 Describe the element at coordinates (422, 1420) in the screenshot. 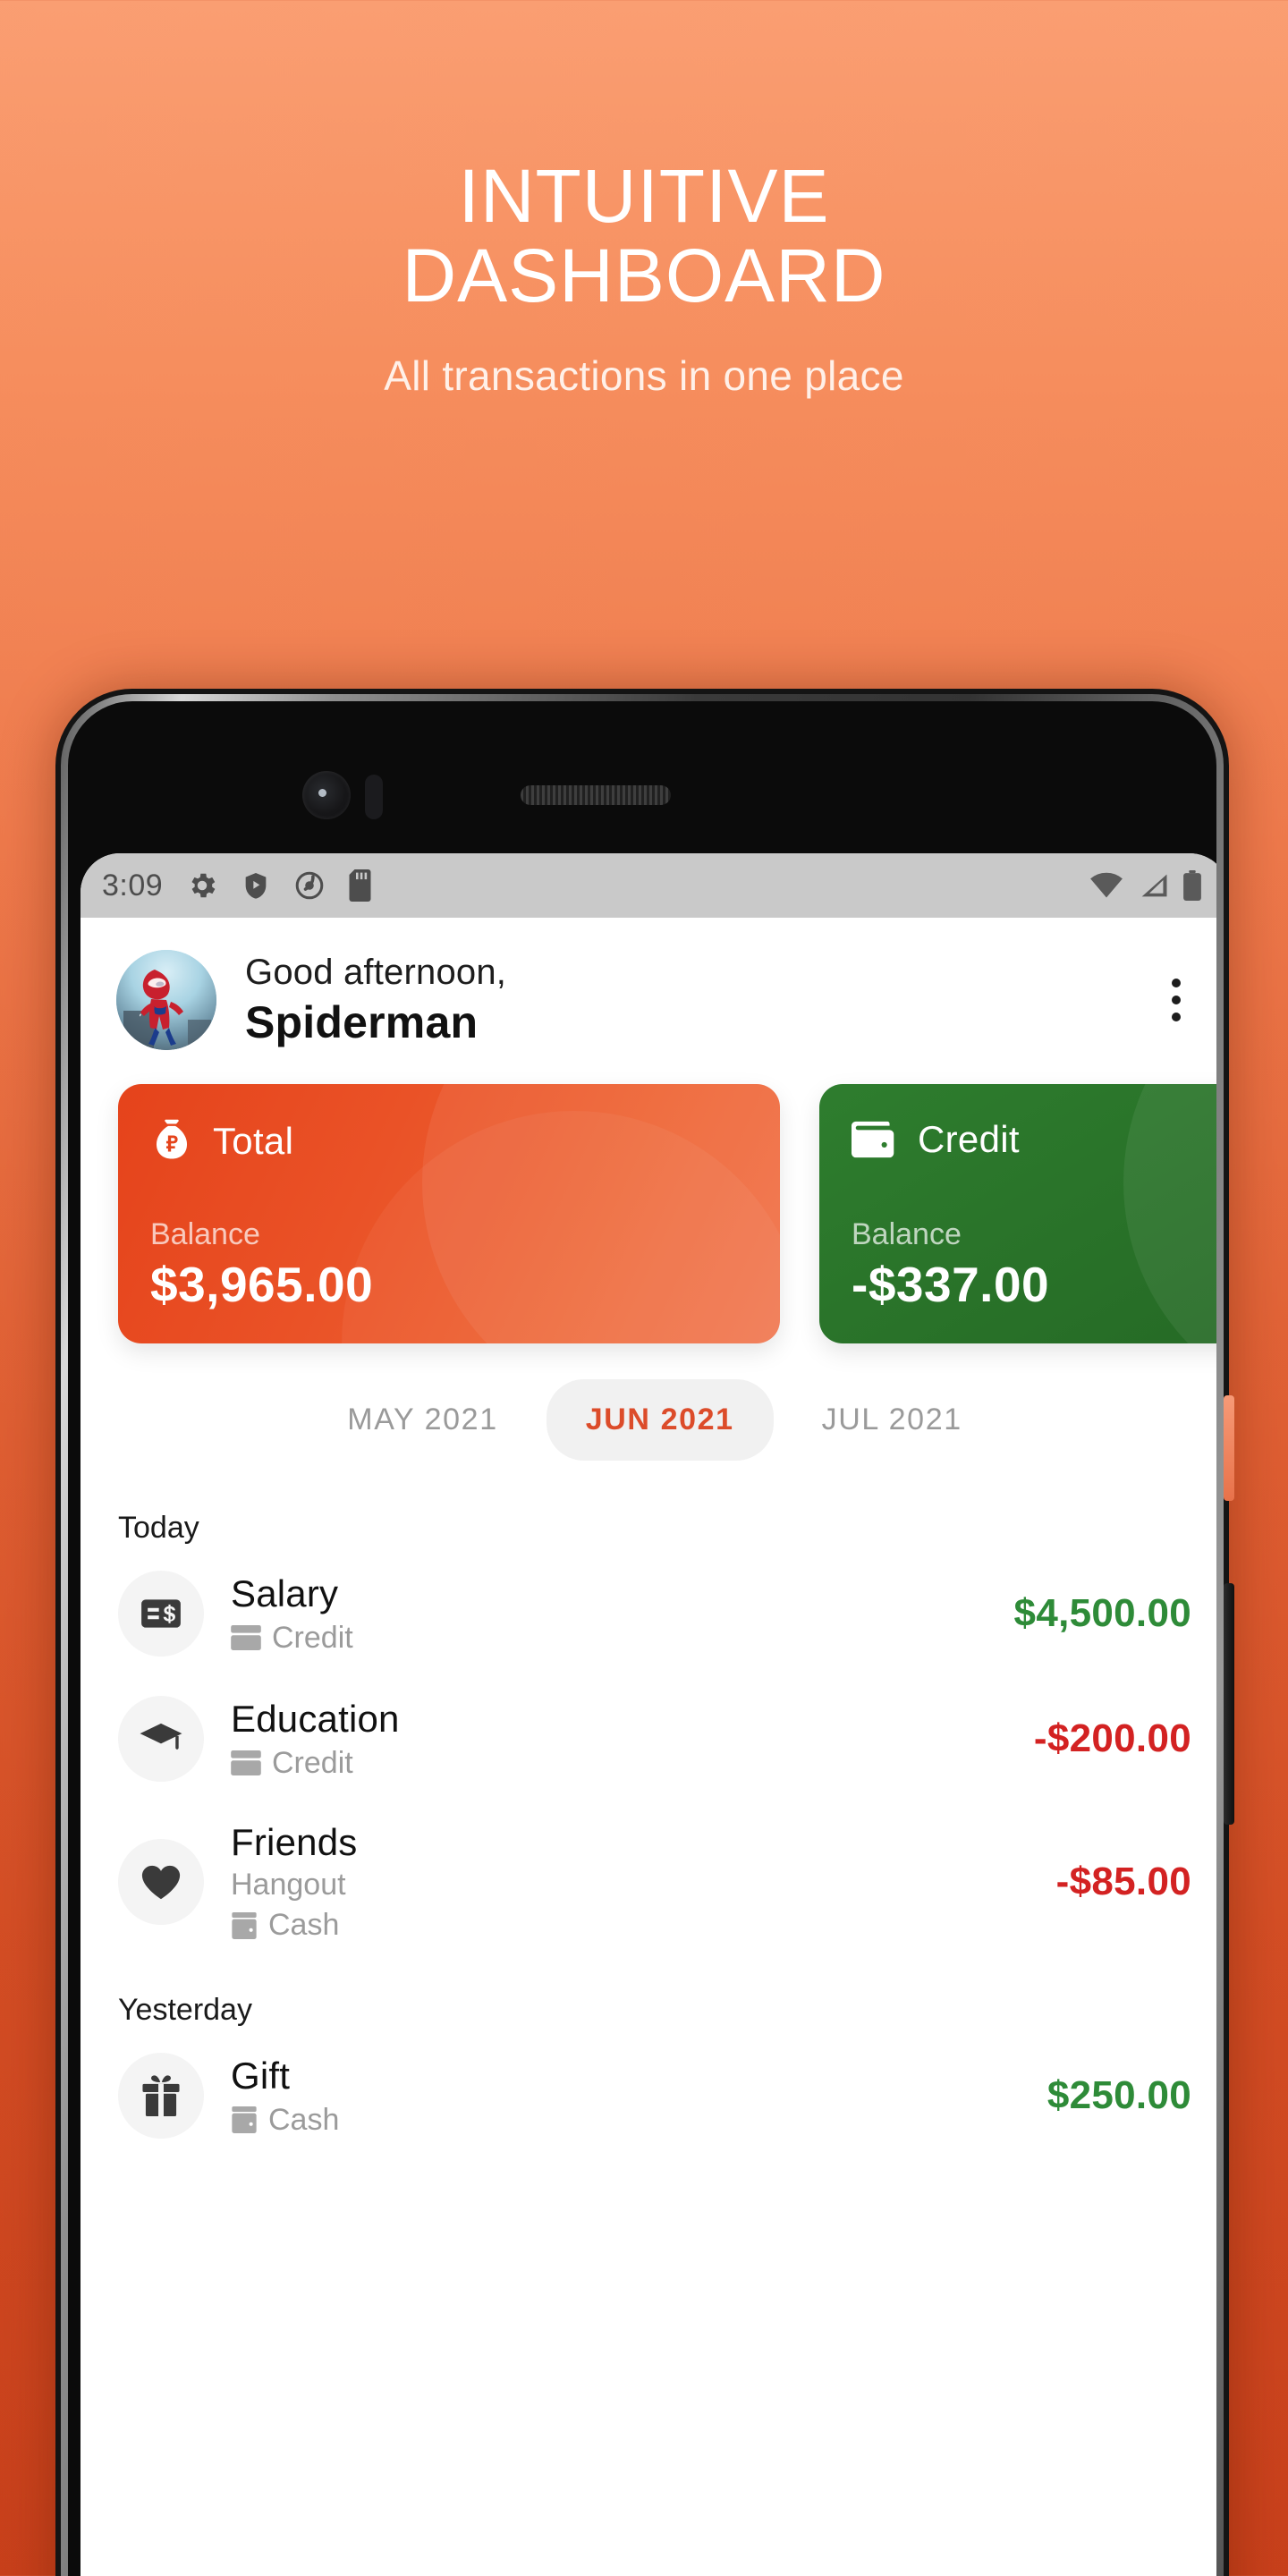

I see `month-tab-may: MAY 2021` at that location.